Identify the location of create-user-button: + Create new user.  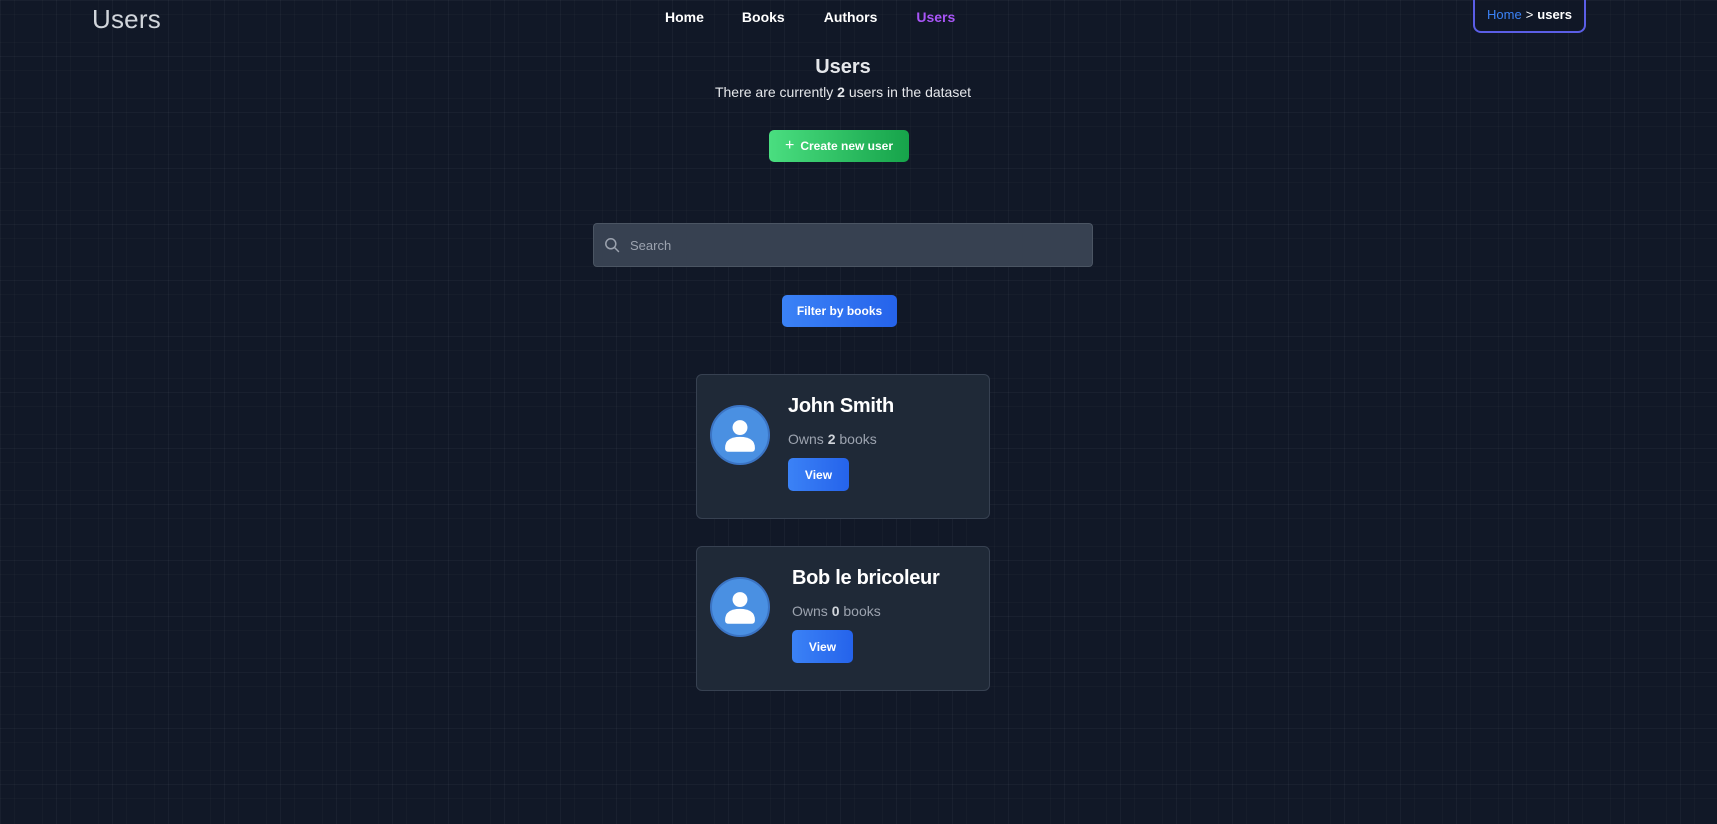
(839, 146).